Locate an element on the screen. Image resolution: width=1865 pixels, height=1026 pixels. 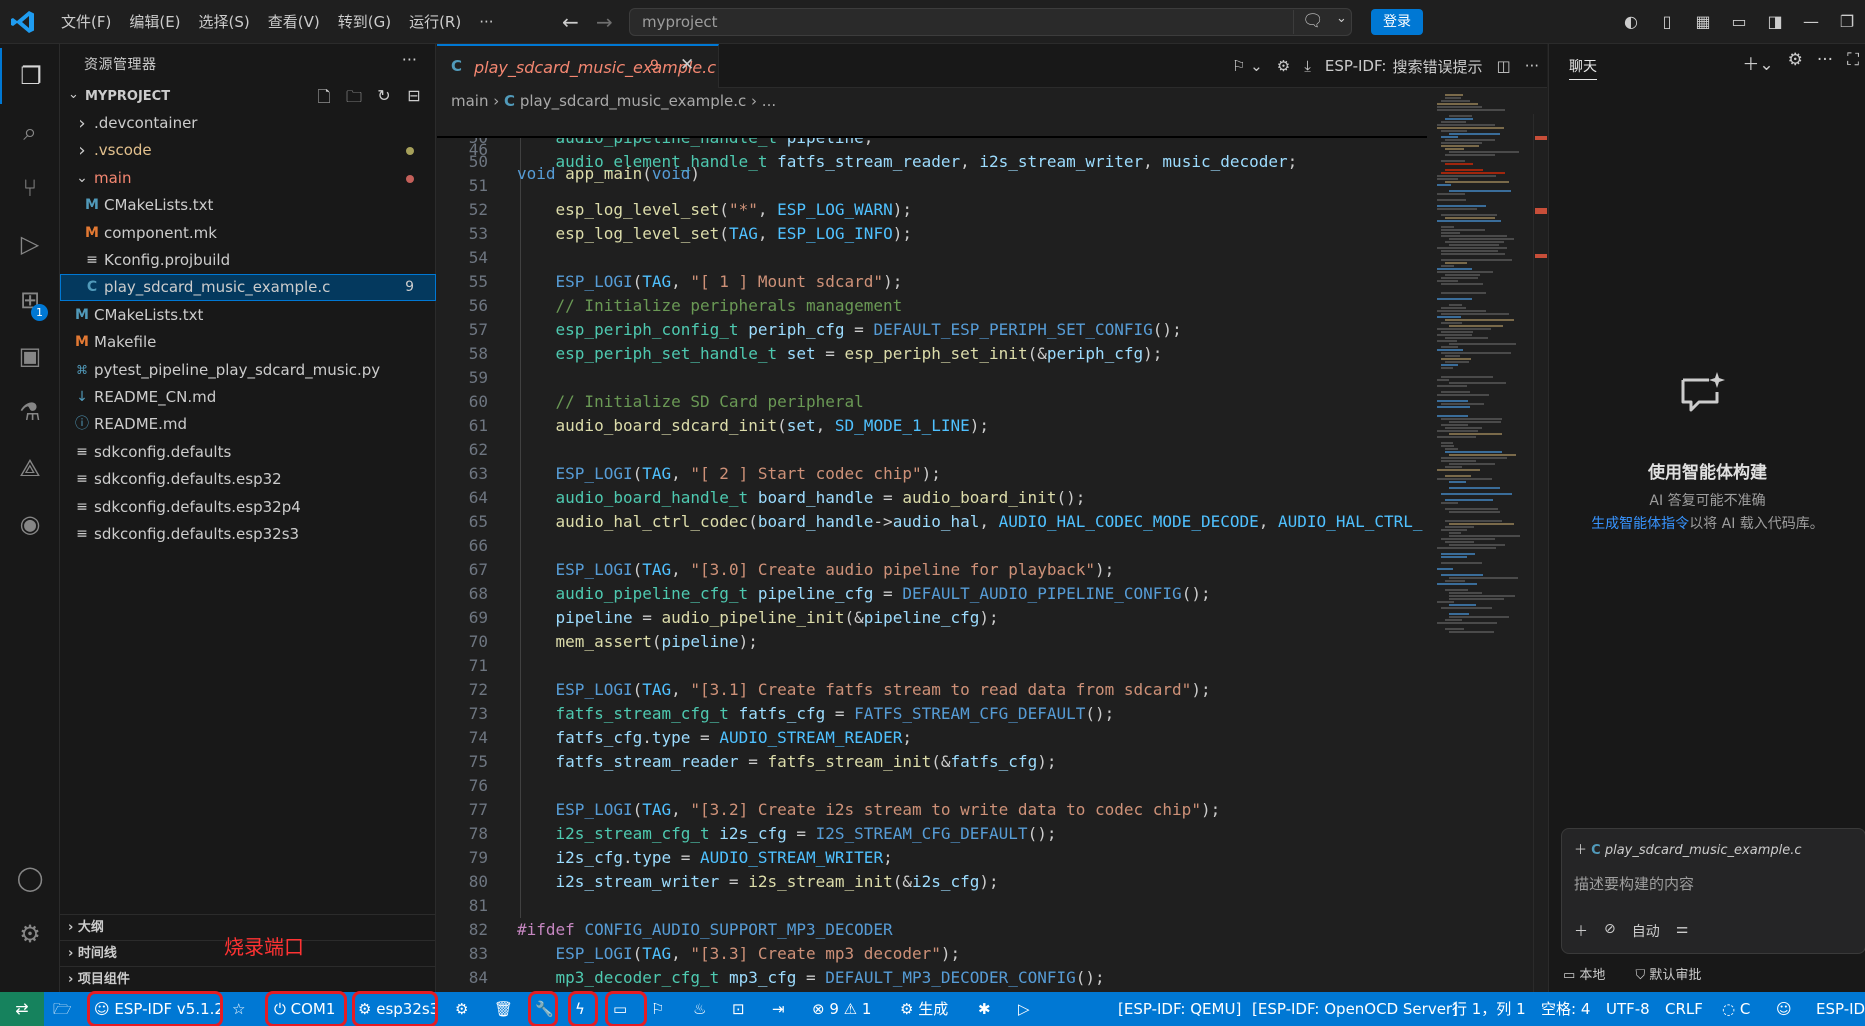
tree-item: ≡ sdkconfig.defaults is located at coordinates (248, 452).